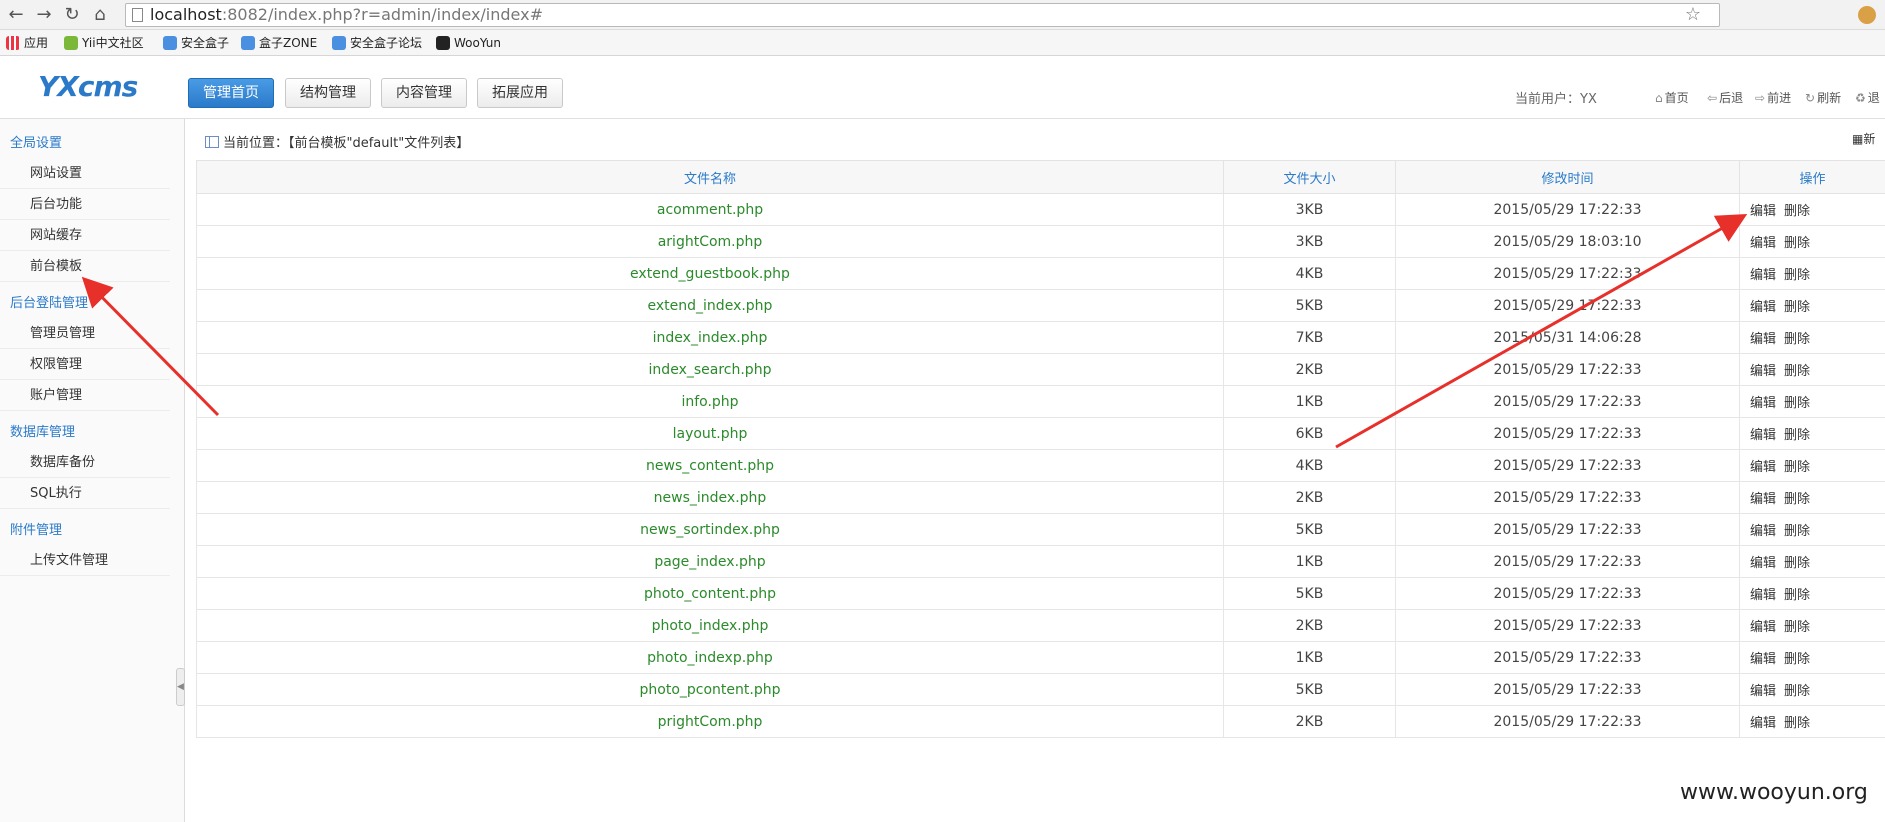 The width and height of the screenshot is (1885, 822). I want to click on back-arrow-icon: ←, so click(16, 15).